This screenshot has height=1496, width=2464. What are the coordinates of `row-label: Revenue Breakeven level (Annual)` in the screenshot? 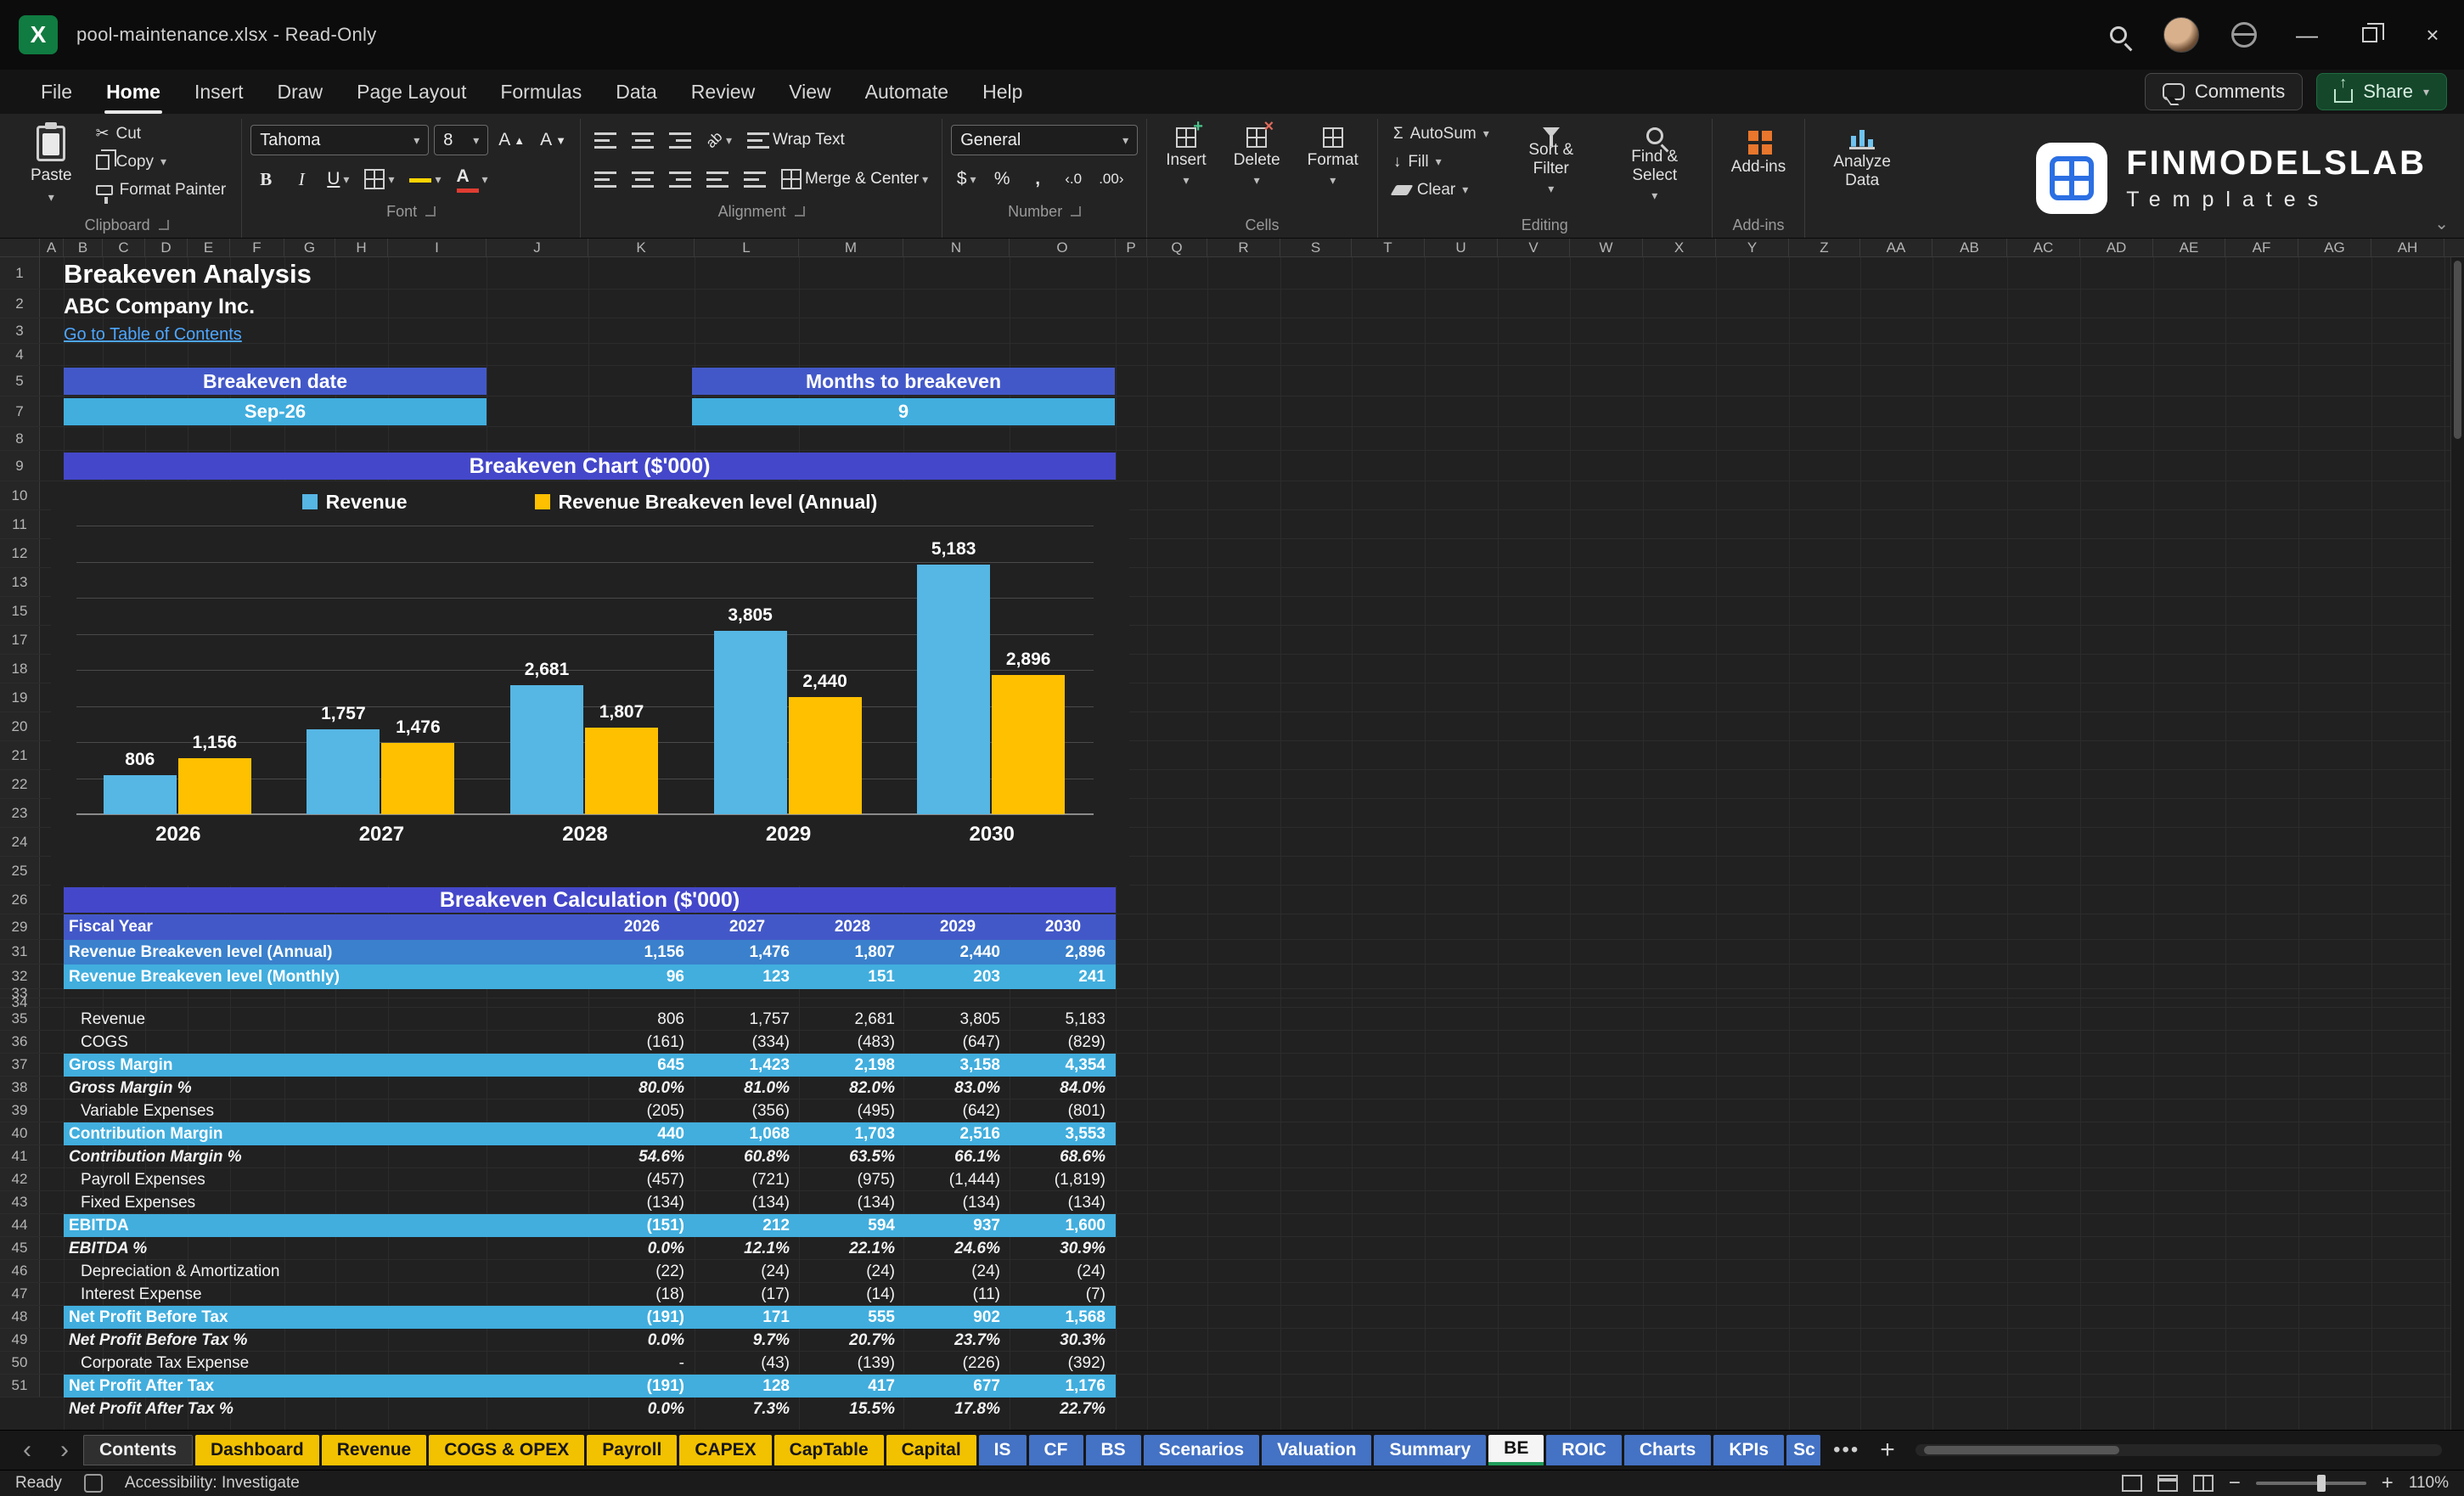 It's located at (326, 952).